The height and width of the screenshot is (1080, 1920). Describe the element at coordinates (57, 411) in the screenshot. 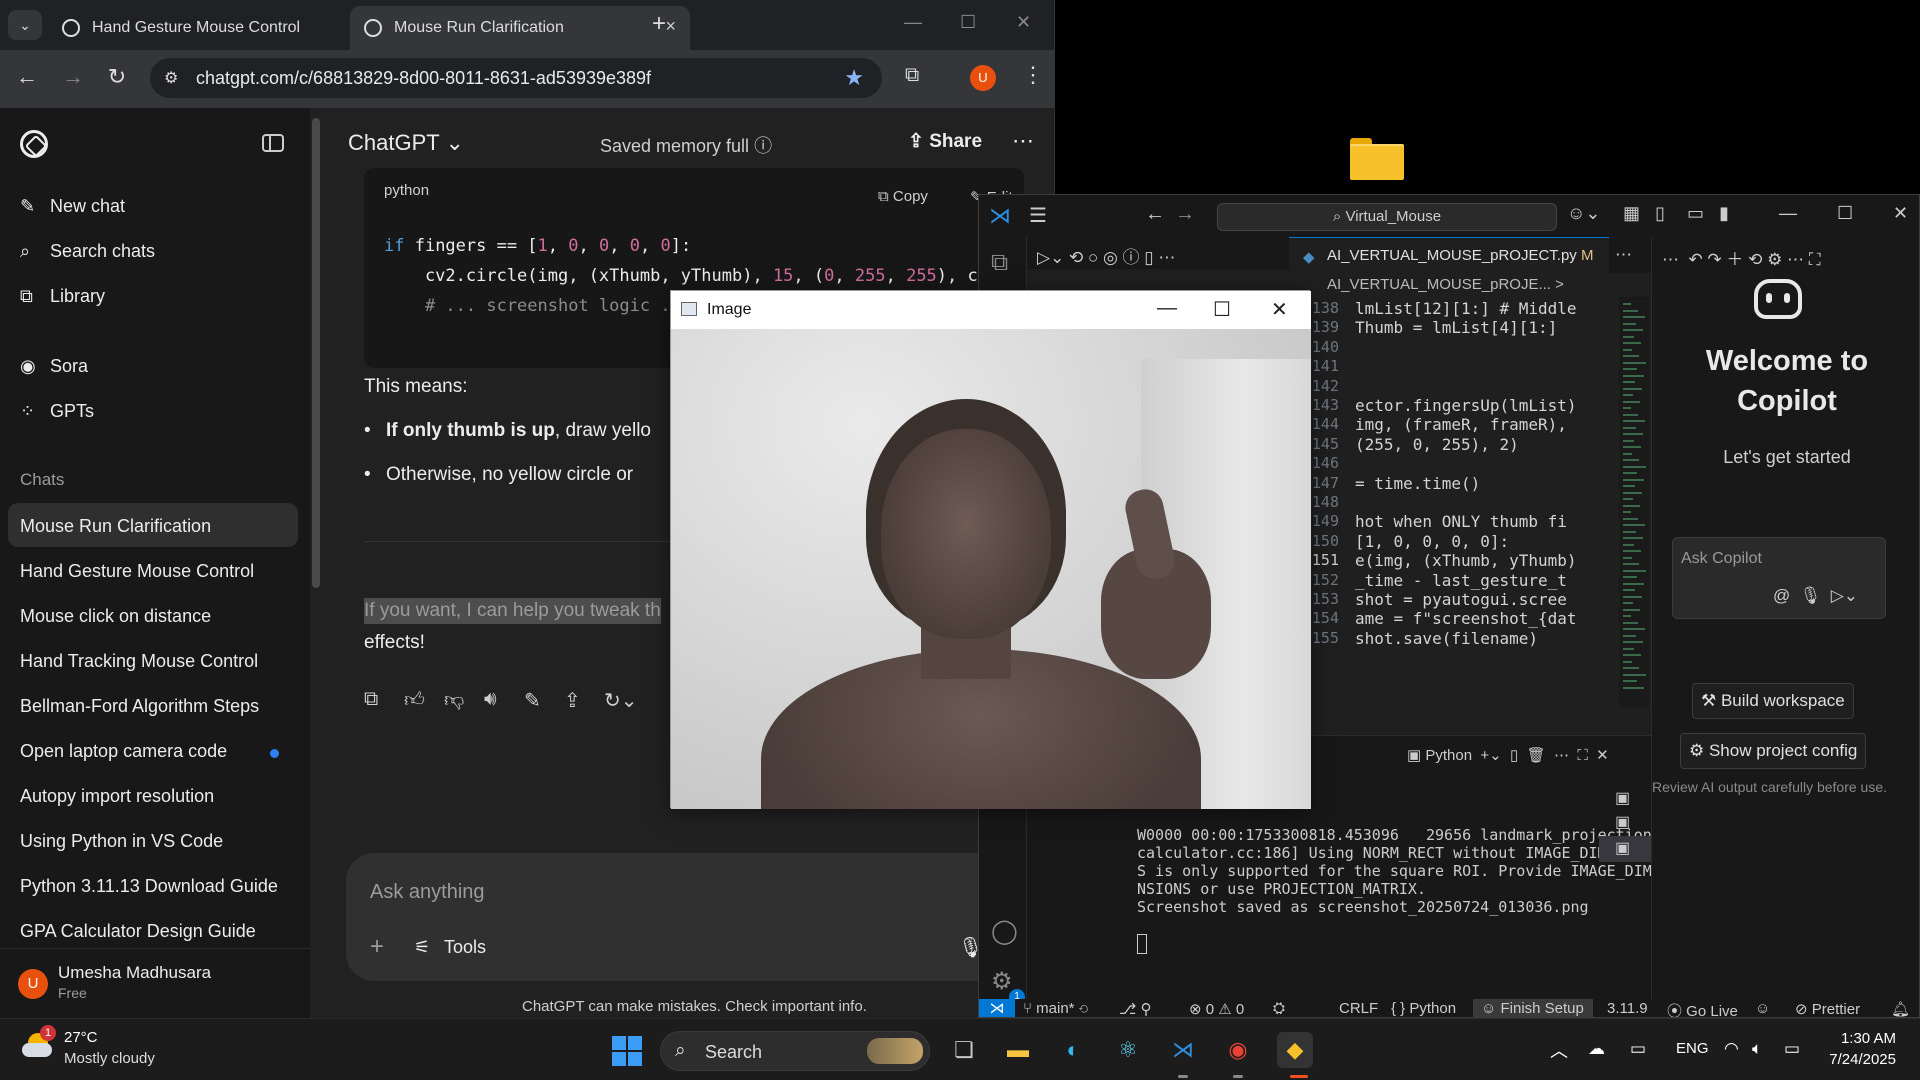

I see `gpts-item: ⁘ GPTs` at that location.